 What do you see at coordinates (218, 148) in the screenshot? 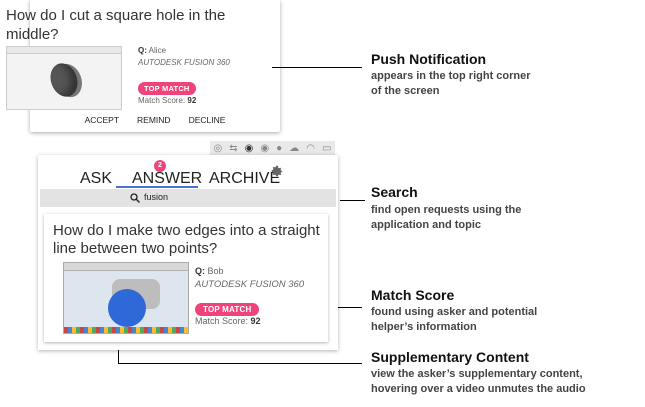
I see `menubar-app-icon: ◎` at bounding box center [218, 148].